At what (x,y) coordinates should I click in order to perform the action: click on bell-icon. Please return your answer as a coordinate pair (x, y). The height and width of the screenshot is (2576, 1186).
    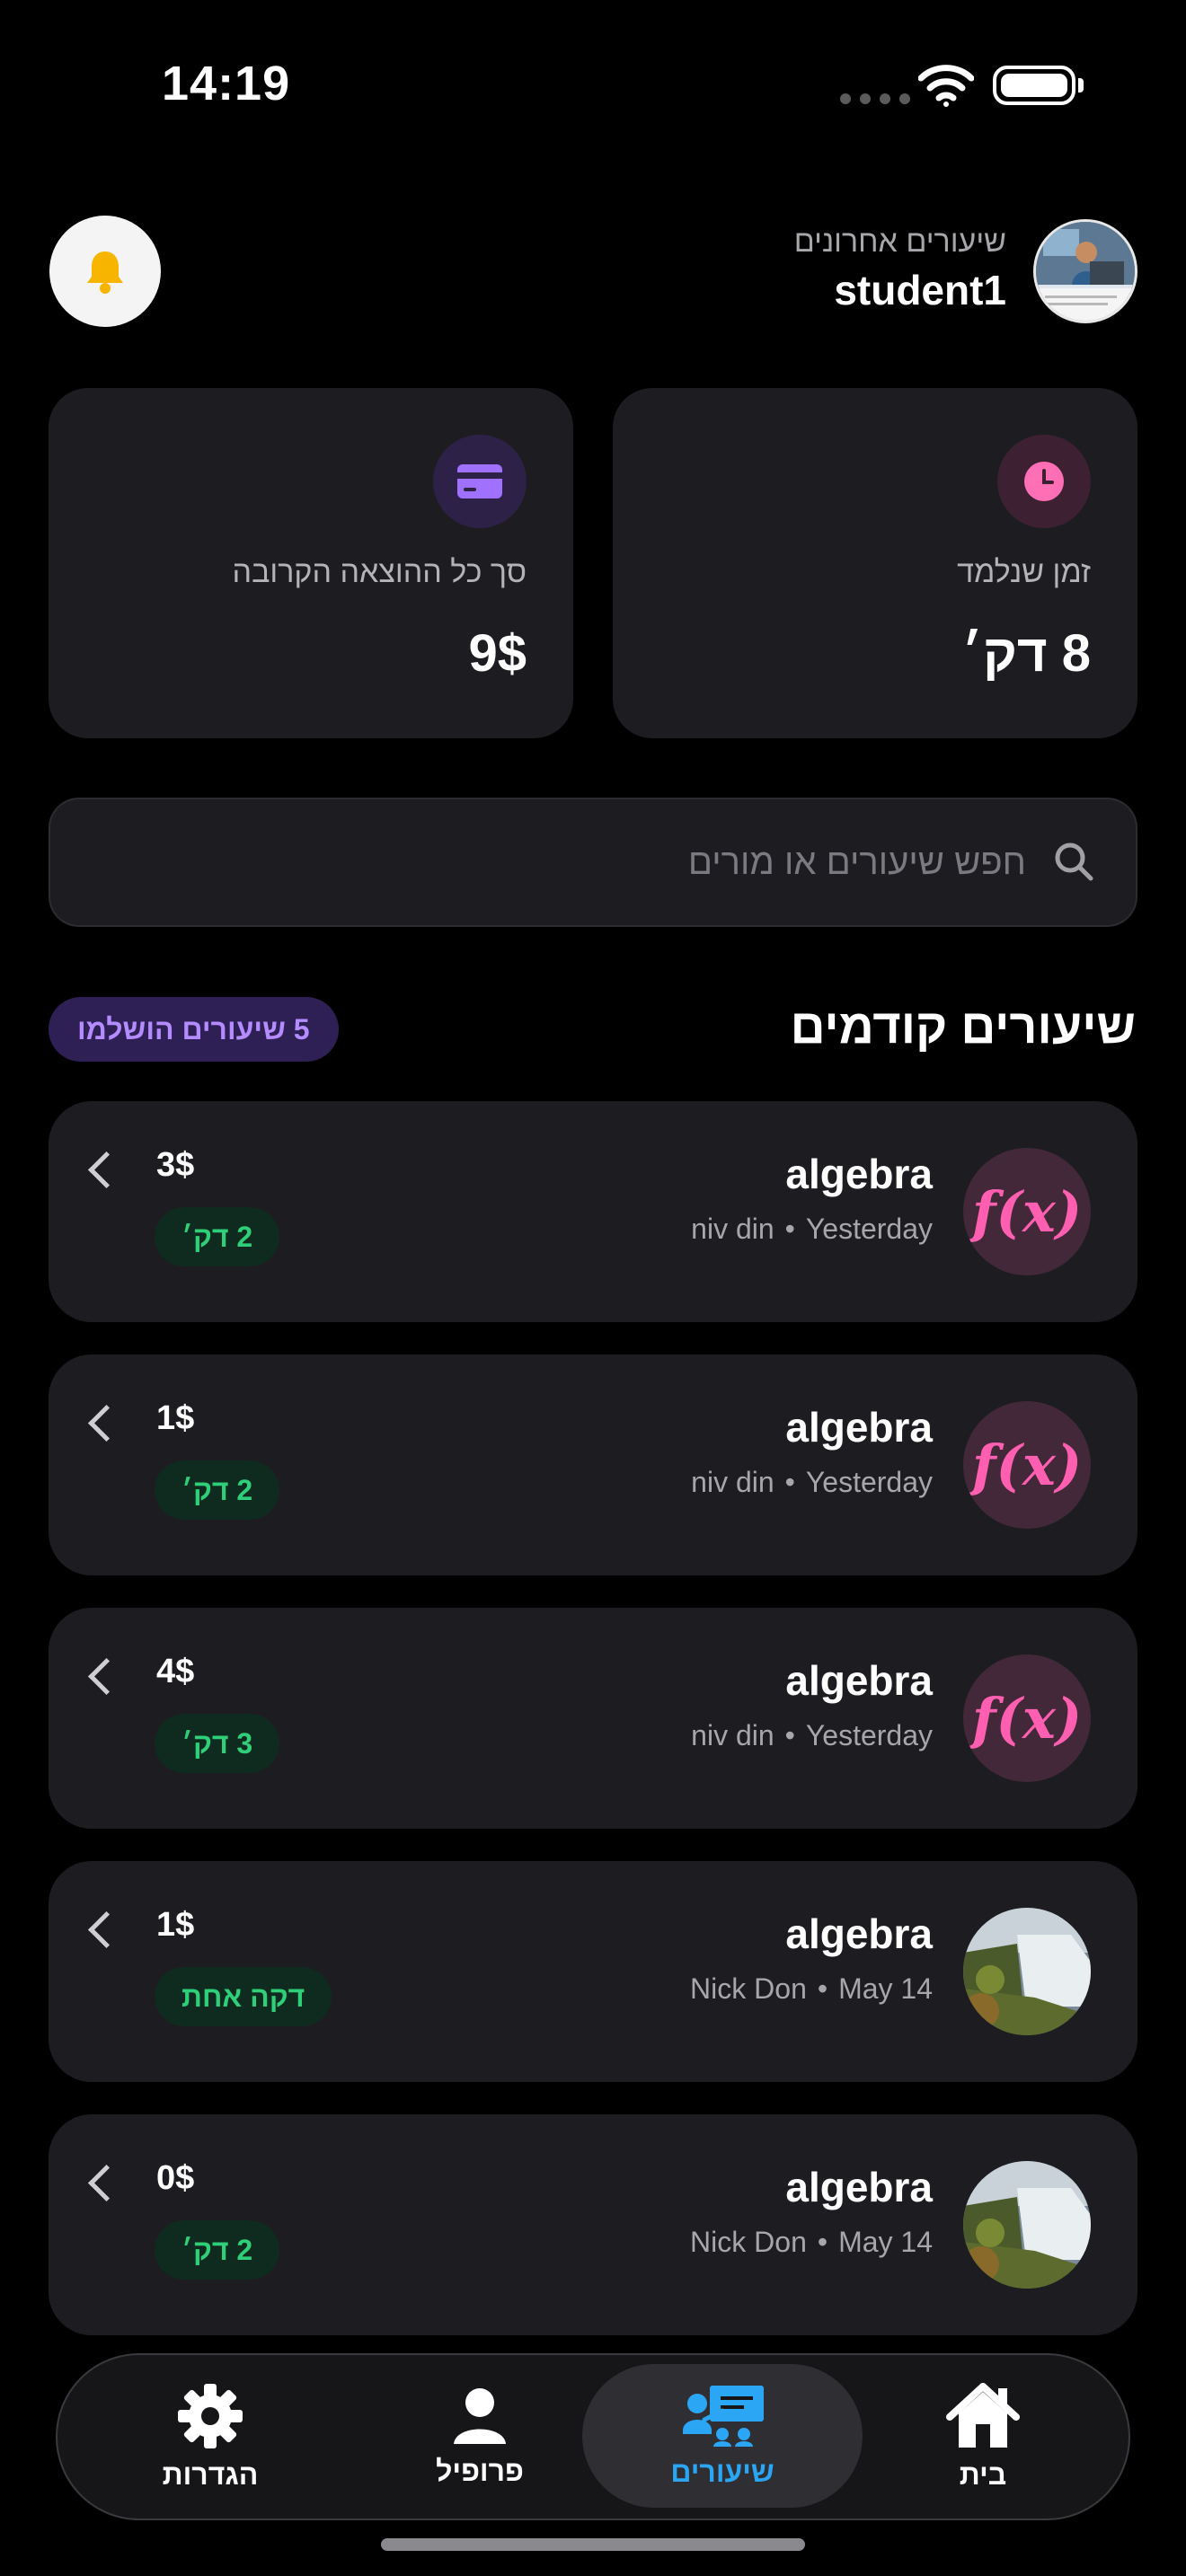
    Looking at the image, I should click on (105, 272).